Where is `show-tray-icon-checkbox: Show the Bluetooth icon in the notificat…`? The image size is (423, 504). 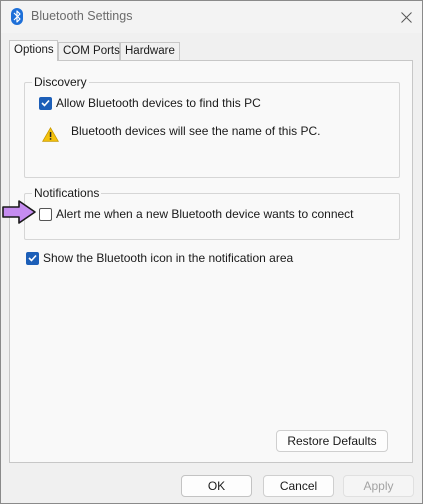
show-tray-icon-checkbox: Show the Bluetooth icon in the notificat… is located at coordinates (159, 258).